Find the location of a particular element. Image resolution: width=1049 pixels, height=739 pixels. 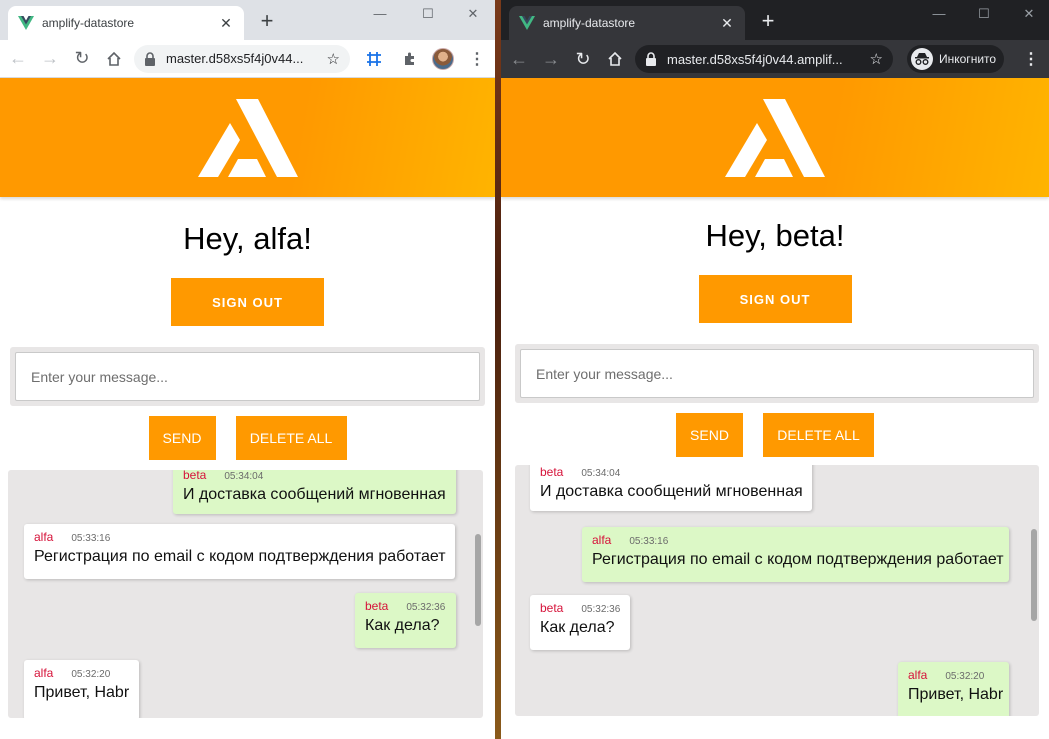

address-bar: master.d58xs5f4j0v44... ☆ is located at coordinates (242, 58).